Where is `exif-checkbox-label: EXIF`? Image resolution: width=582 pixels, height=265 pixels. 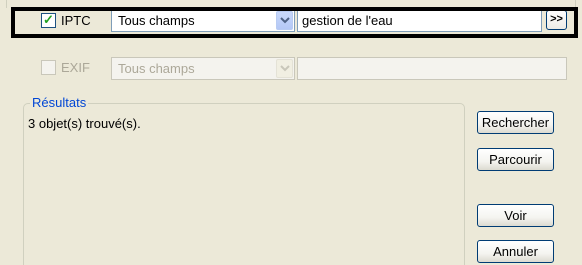 exif-checkbox-label: EXIF is located at coordinates (75, 67).